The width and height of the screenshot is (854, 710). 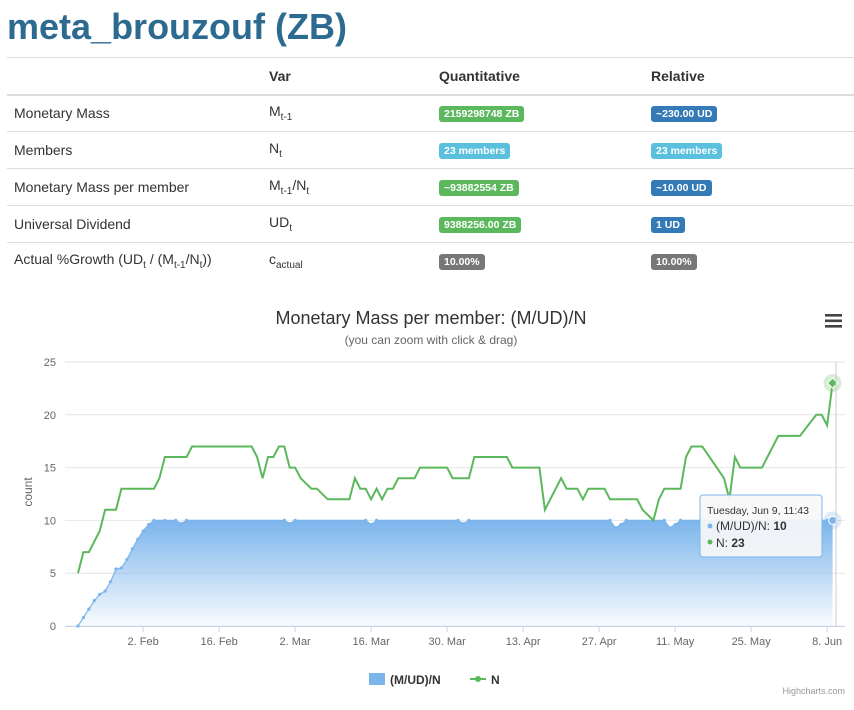 What do you see at coordinates (177, 27) in the screenshot?
I see `page-title: meta_brouzouf (ZB)` at bounding box center [177, 27].